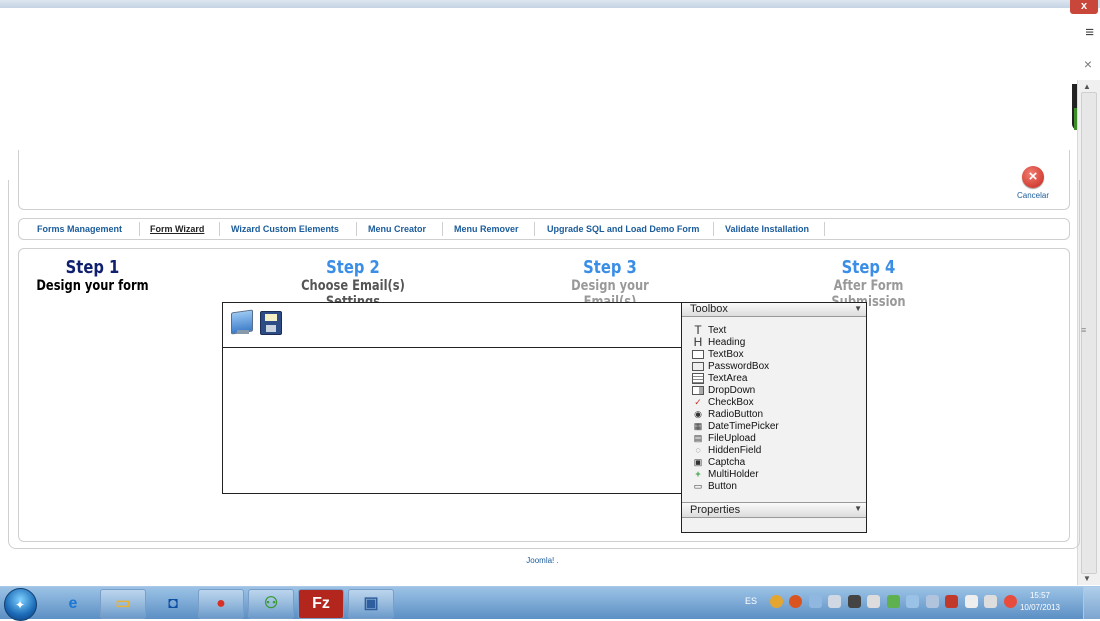  I want to click on toolbox-item-label: PasswordBox, so click(739, 366).